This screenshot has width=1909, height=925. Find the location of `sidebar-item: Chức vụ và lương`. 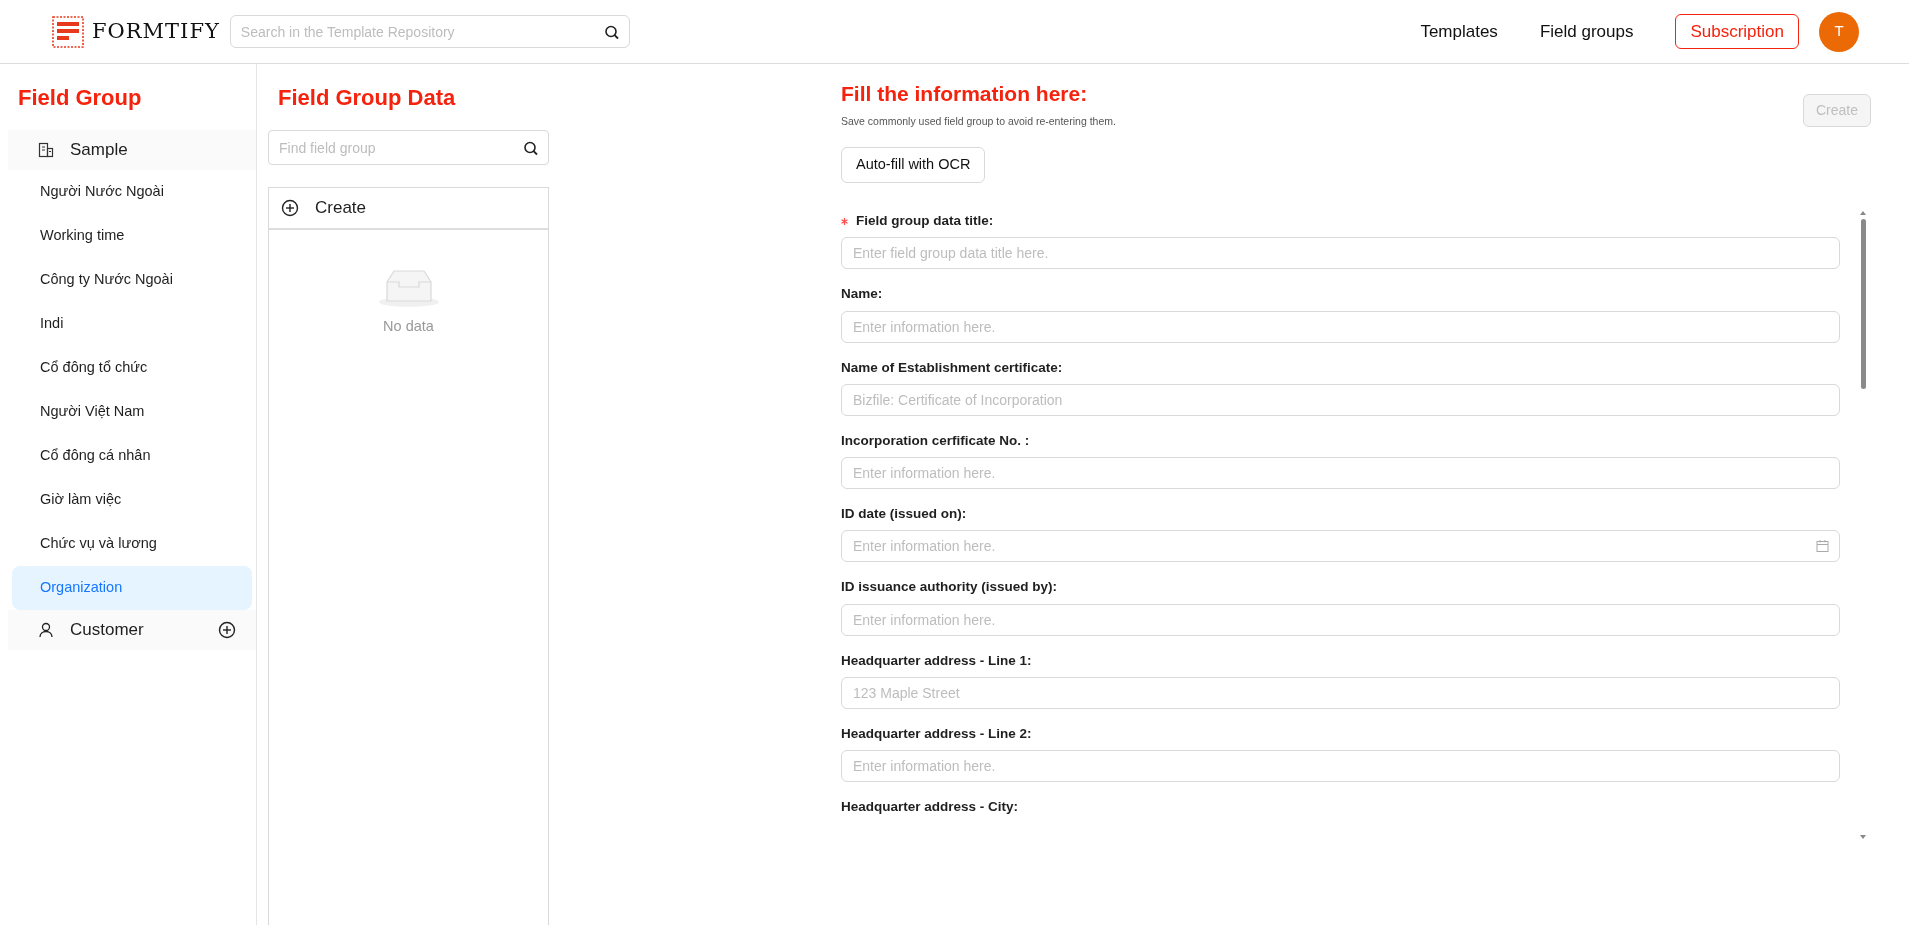

sidebar-item: Chức vụ và lương is located at coordinates (132, 544).